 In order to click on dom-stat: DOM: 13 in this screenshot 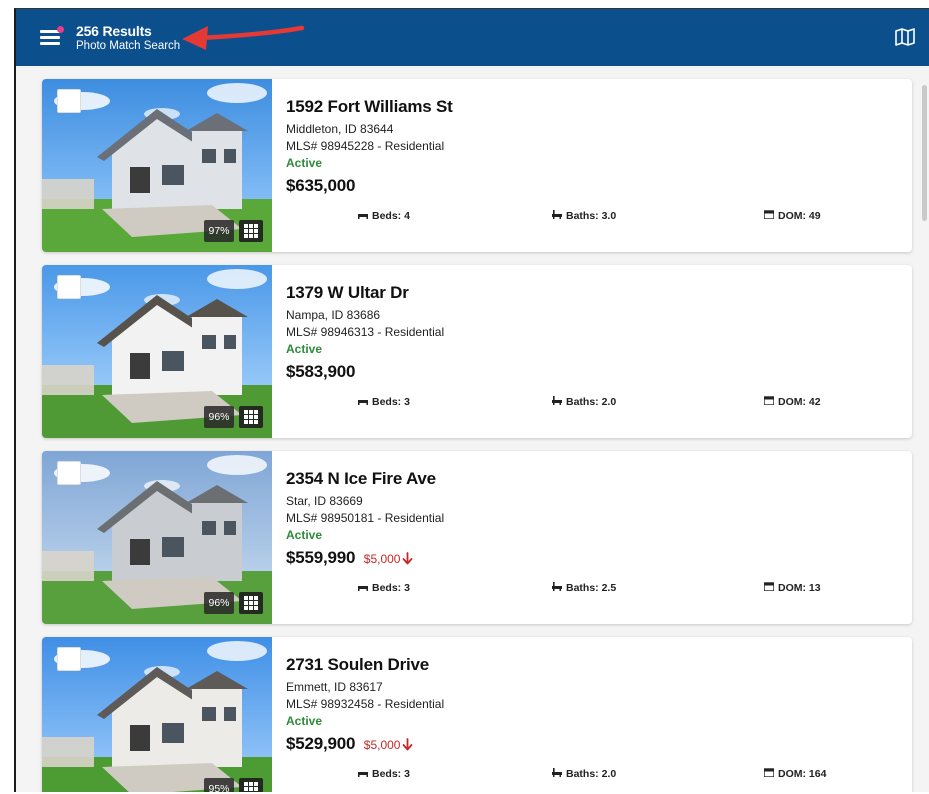, I will do `click(792, 588)`.